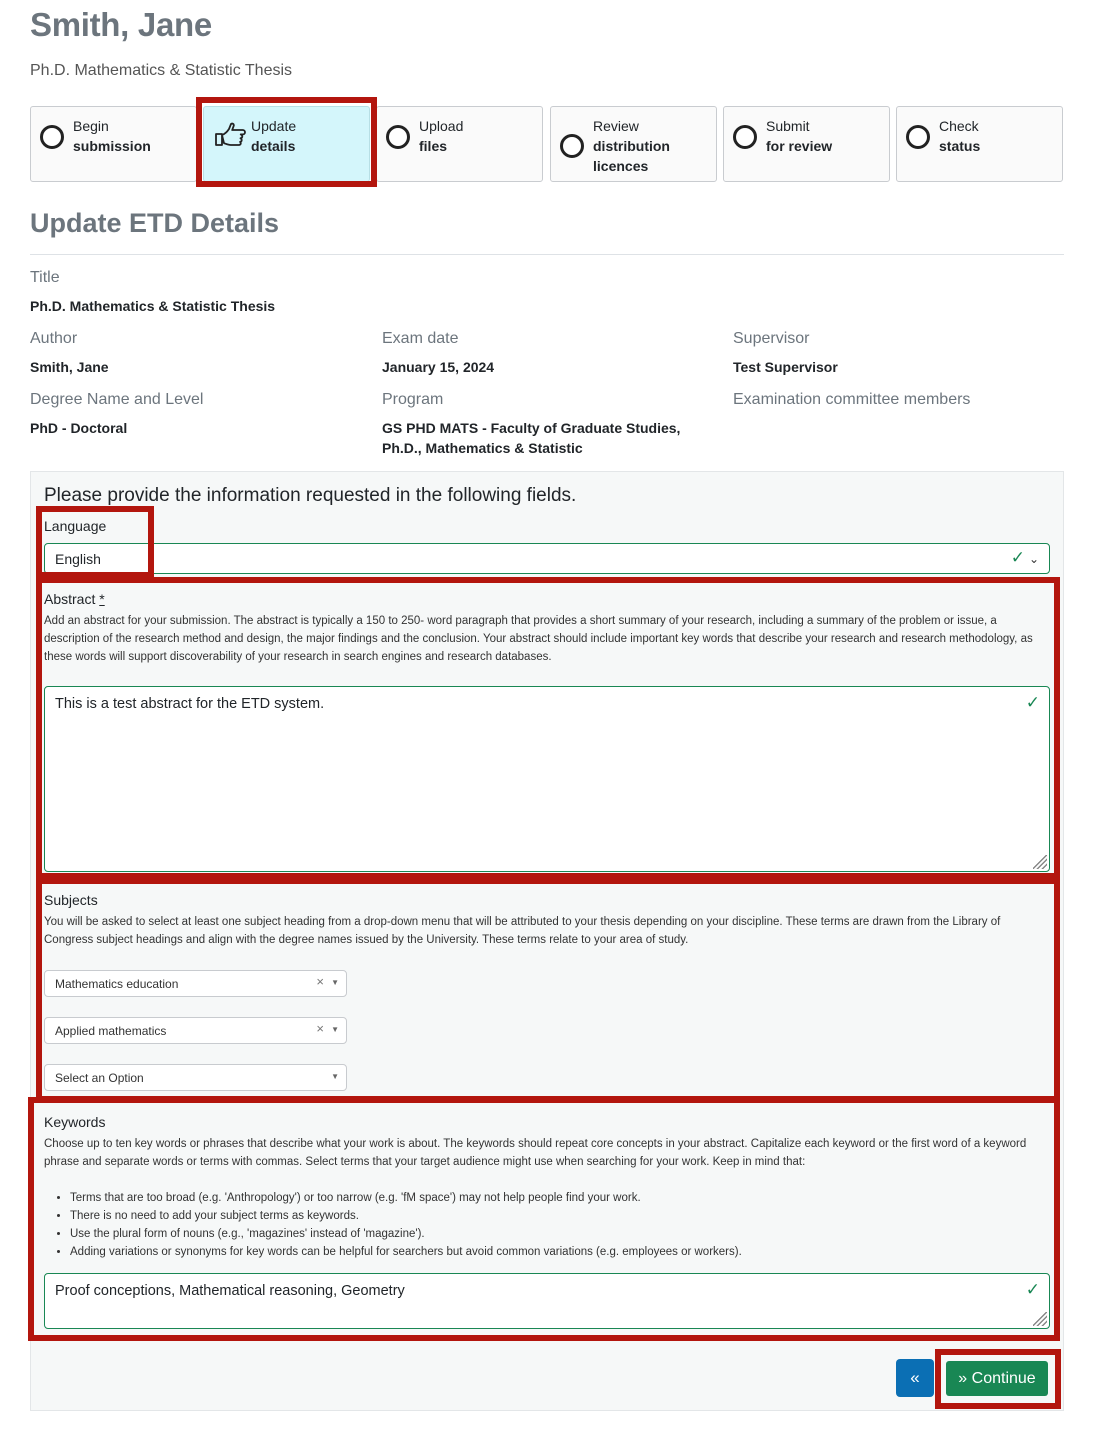 The height and width of the screenshot is (1430, 1100). I want to click on continue-button: » Continue, so click(997, 1378).